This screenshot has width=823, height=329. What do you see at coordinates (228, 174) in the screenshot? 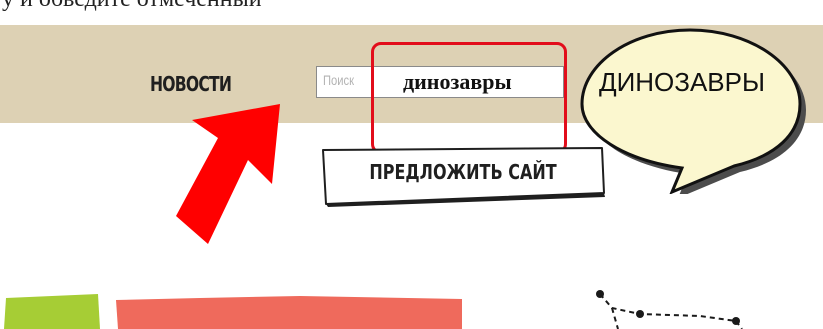
I see `pointer-arrow-icon` at bounding box center [228, 174].